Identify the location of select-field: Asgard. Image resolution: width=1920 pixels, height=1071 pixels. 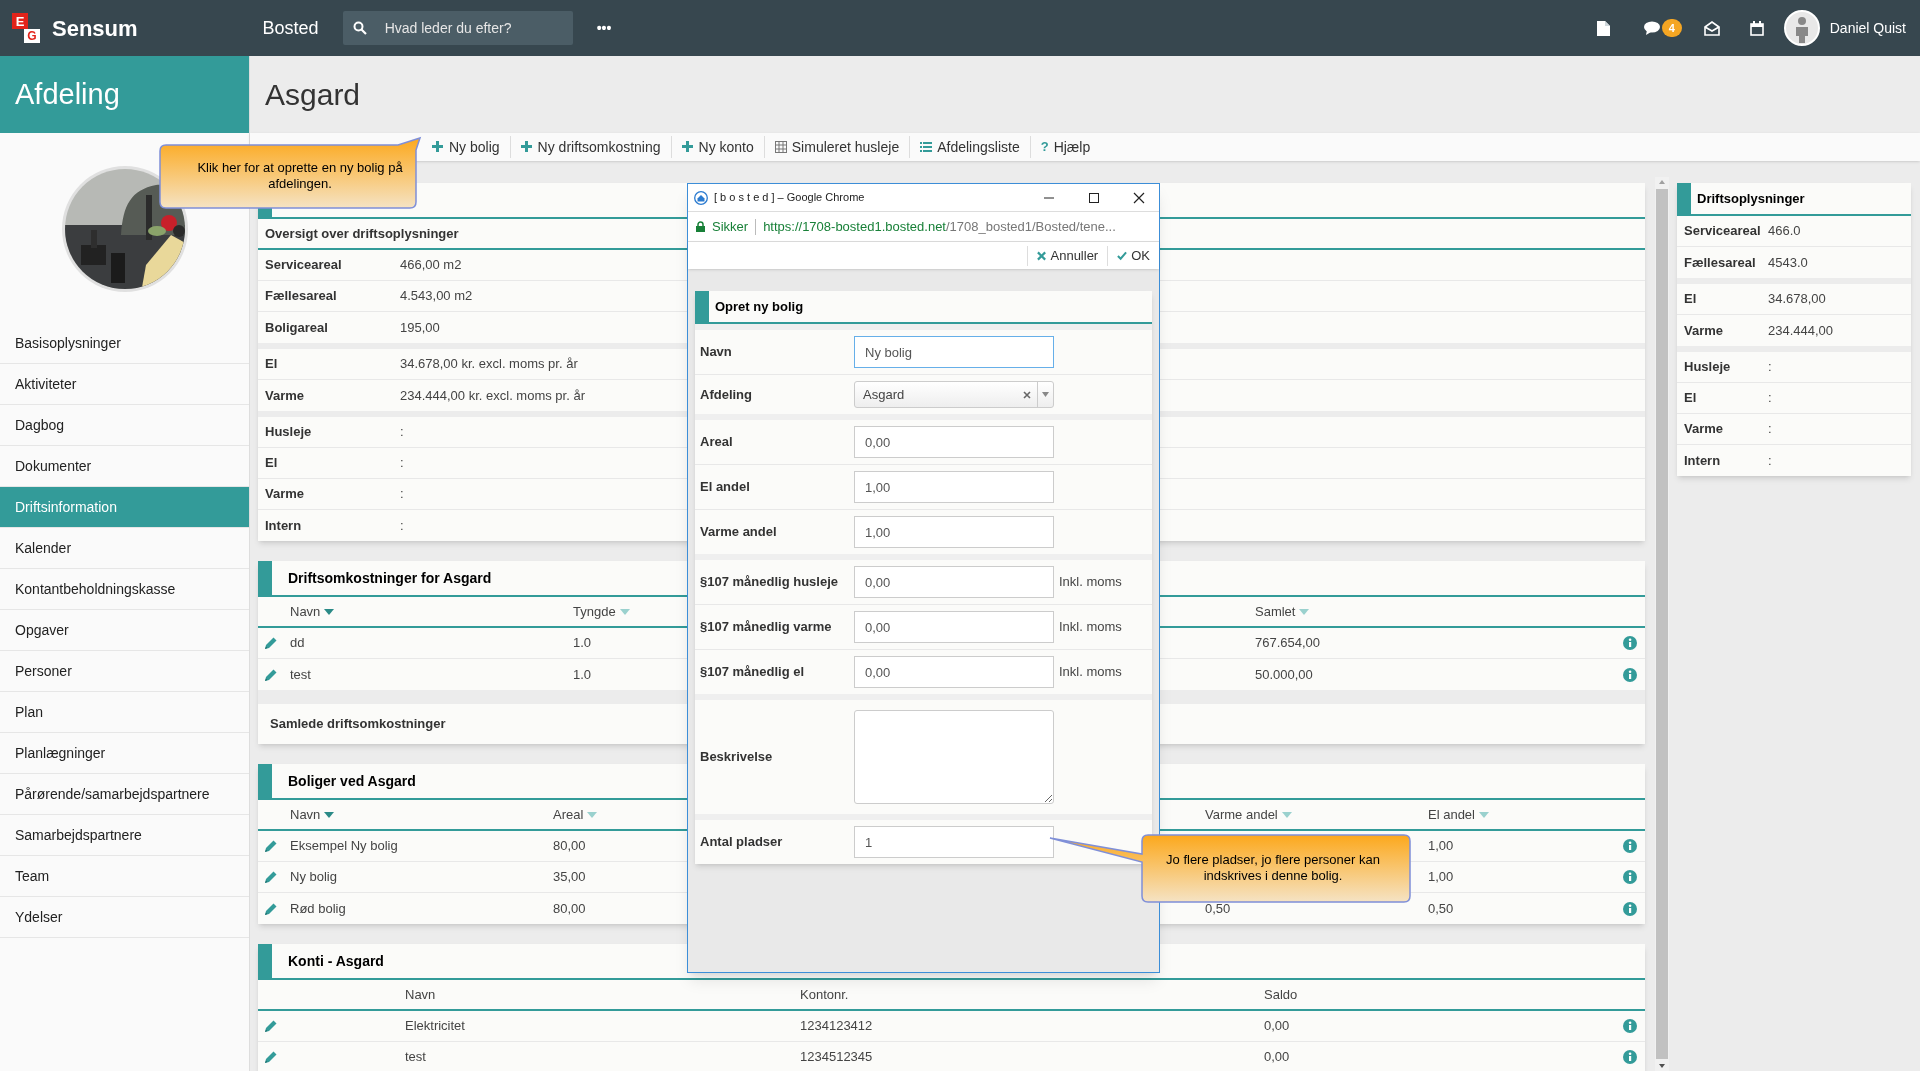
(954, 394).